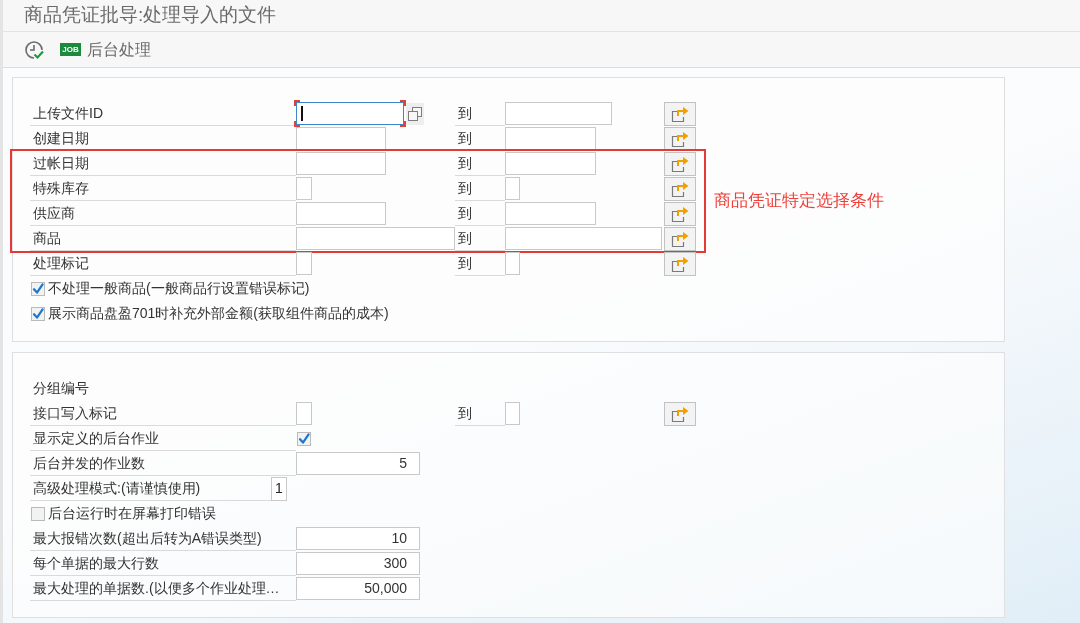 This screenshot has width=1080, height=623. I want to click on job-badge: JOB, so click(70, 49).